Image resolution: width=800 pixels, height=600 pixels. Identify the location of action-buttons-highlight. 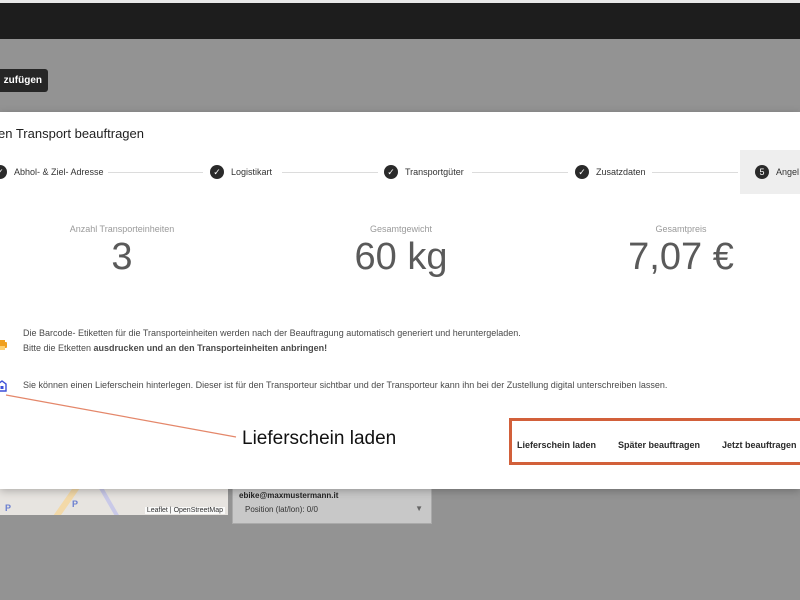
(654, 441).